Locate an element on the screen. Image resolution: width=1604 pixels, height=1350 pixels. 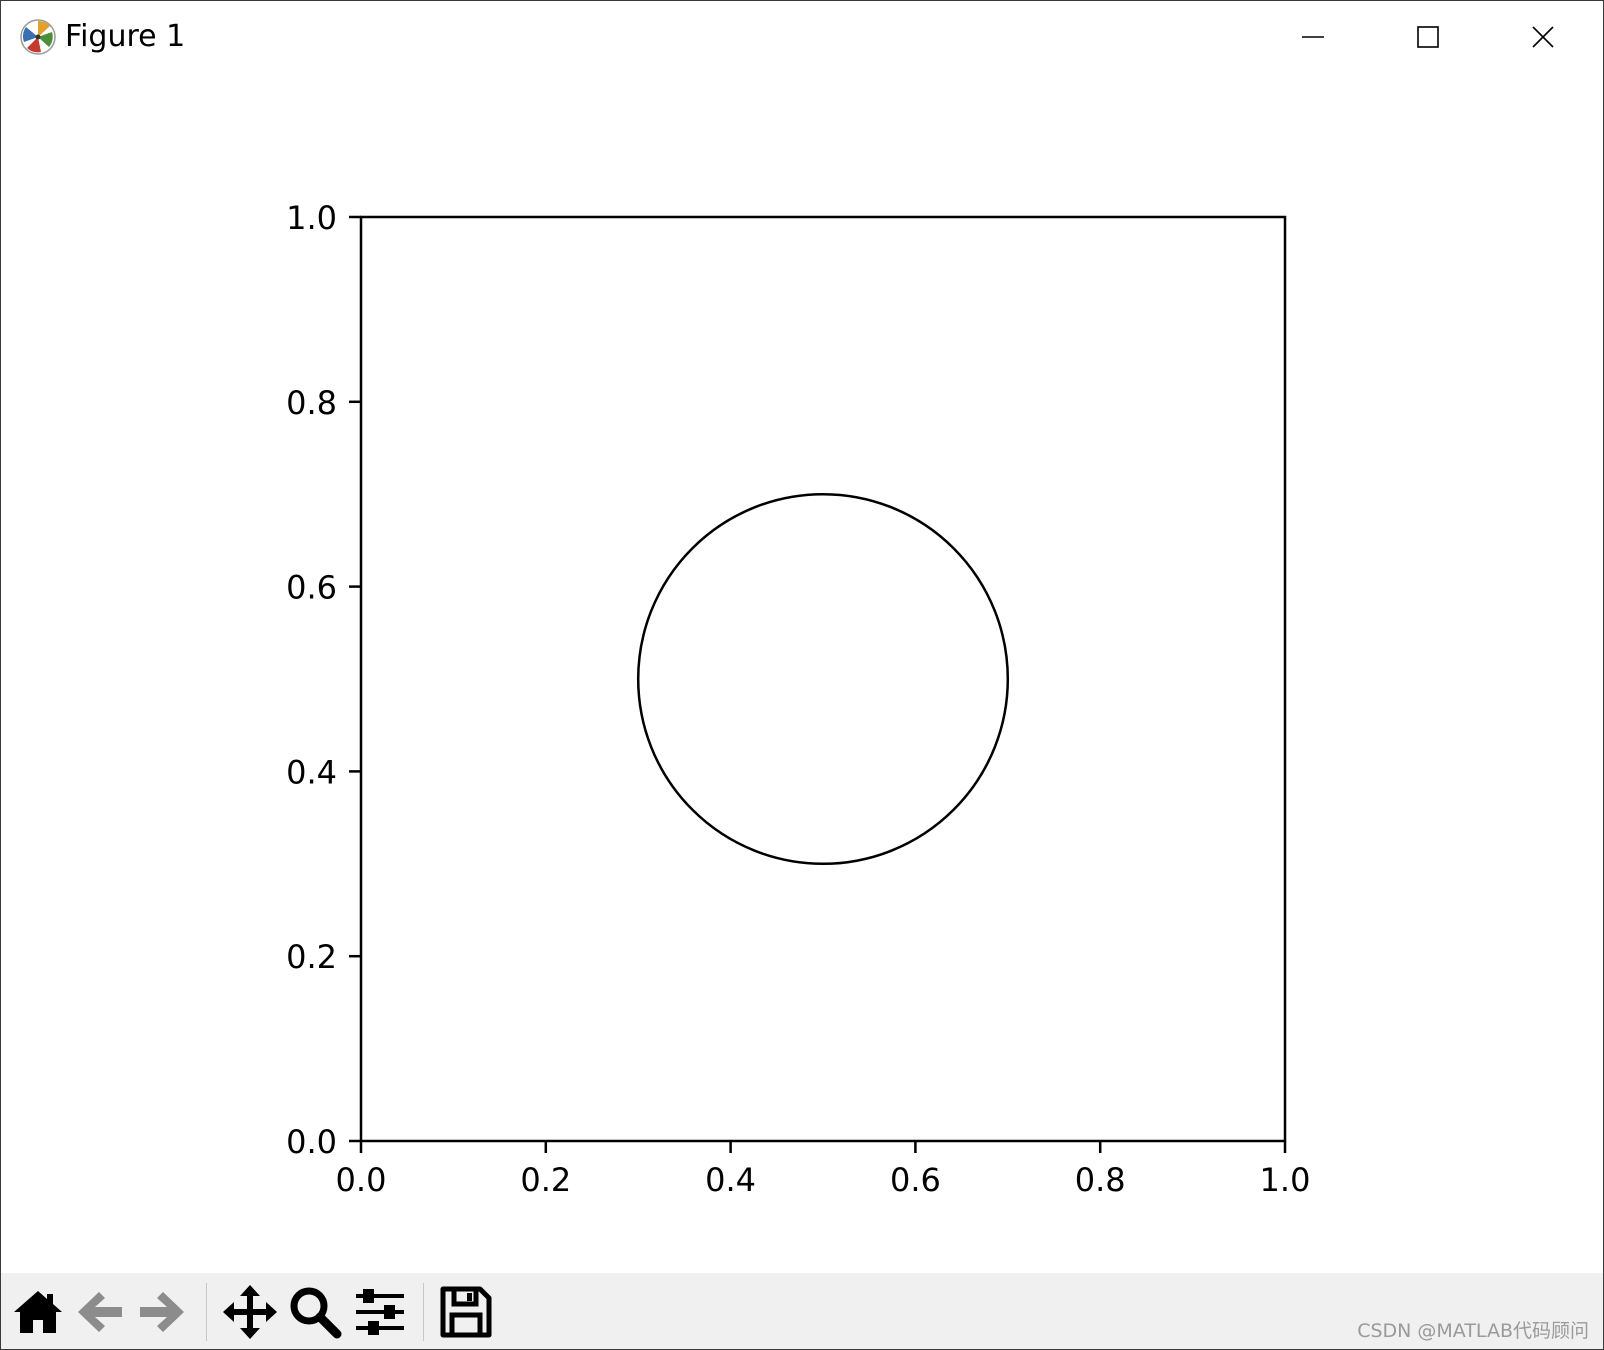
maximize-button is located at coordinates (1427, 37).